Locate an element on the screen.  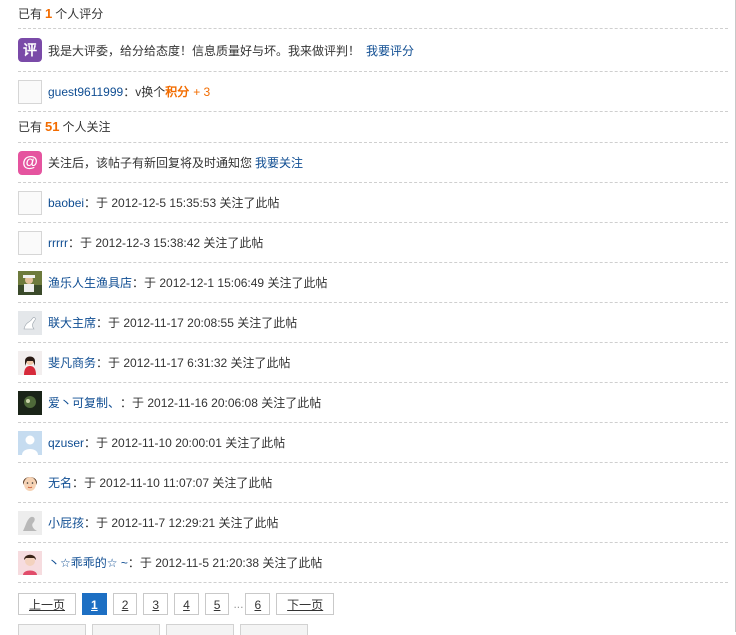
list-item: 爱丶可复制、 ：于 2012-11-16 20:06:08 关注了此帖 is located at coordinates (373, 403).